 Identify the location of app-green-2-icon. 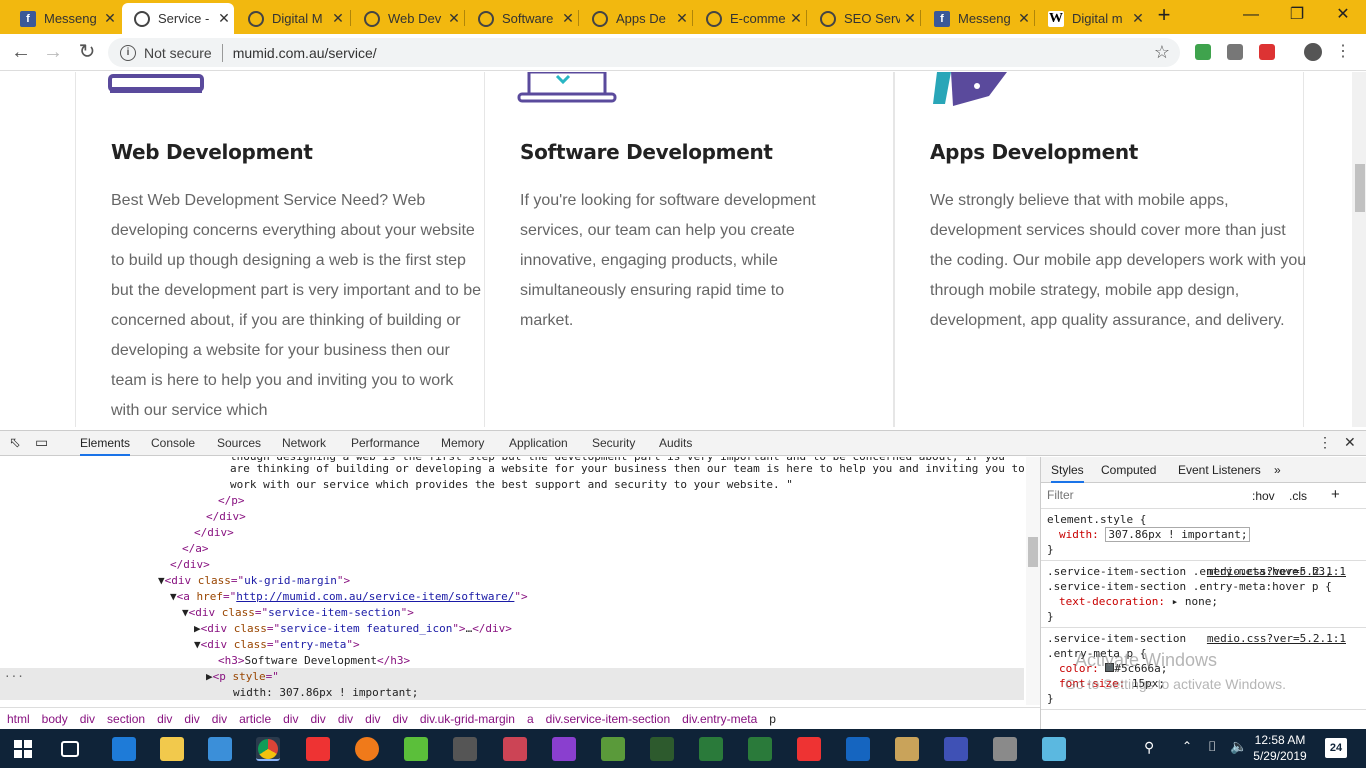
(760, 749).